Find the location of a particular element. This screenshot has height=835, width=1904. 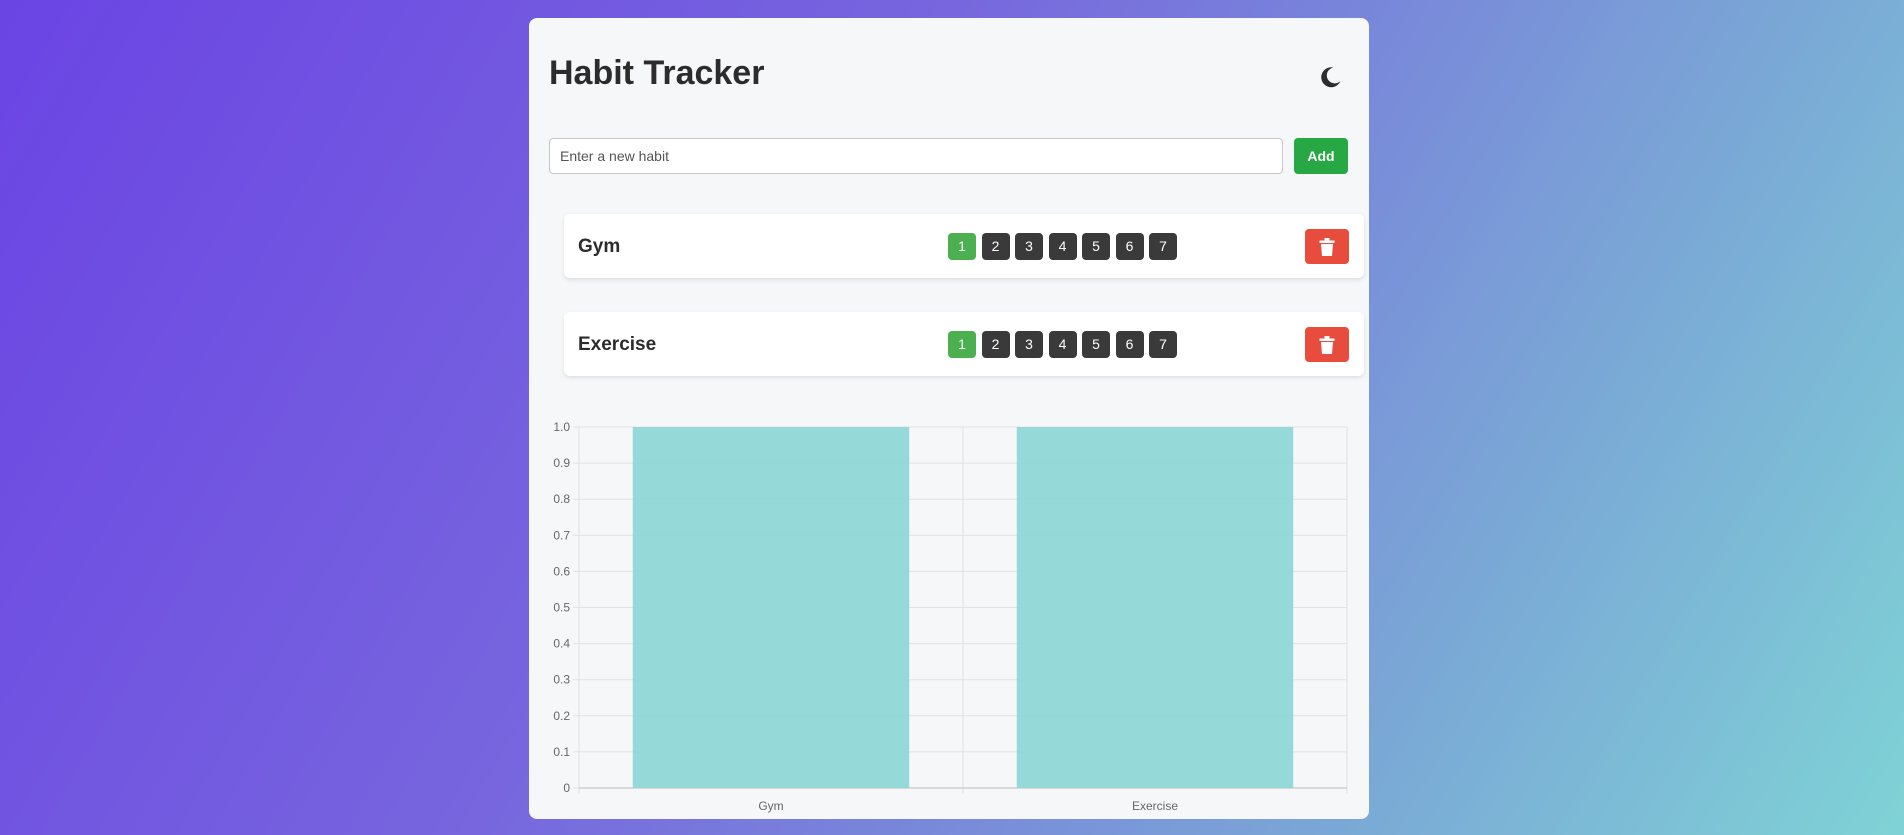

theme-toggle-button is located at coordinates (1331, 77).